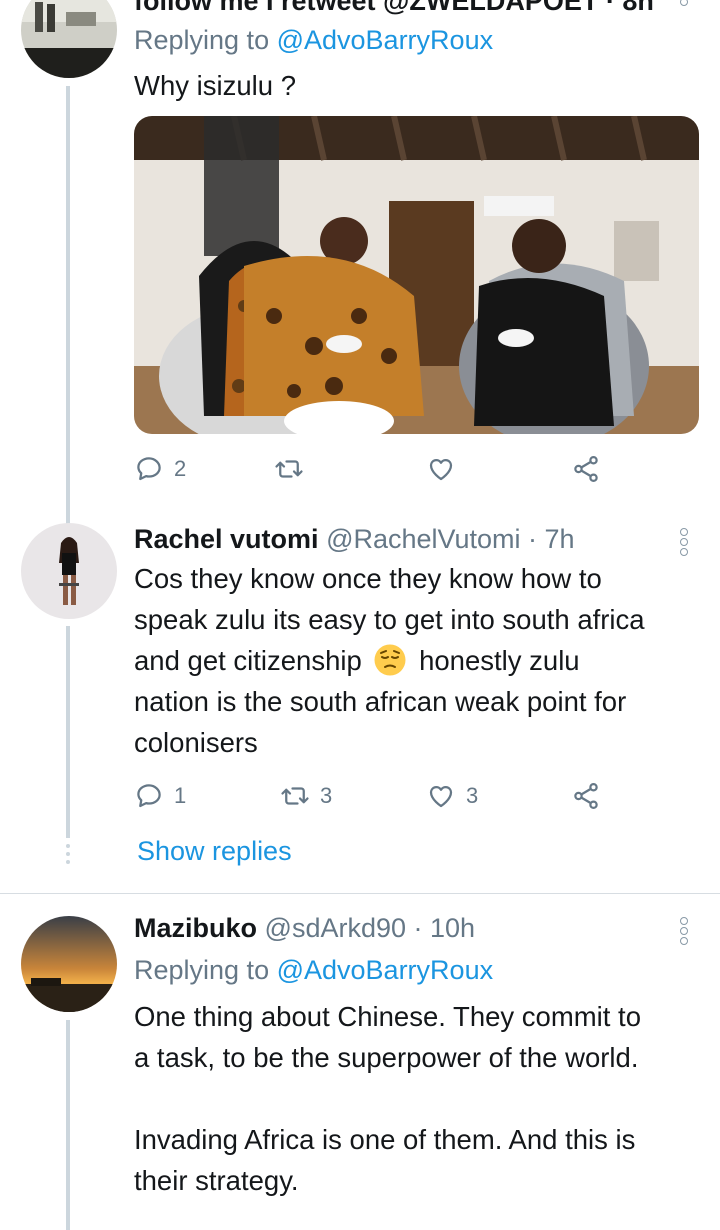  Describe the element at coordinates (195, 928) in the screenshot. I see `display-name: Mazibuko` at that location.